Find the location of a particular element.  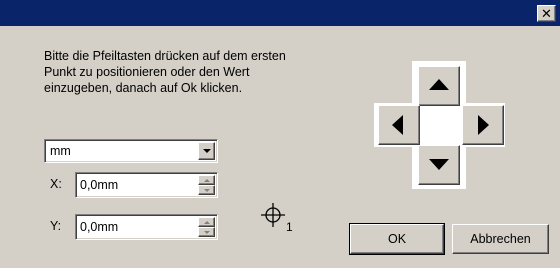

arrow-up-icon is located at coordinates (439, 84).